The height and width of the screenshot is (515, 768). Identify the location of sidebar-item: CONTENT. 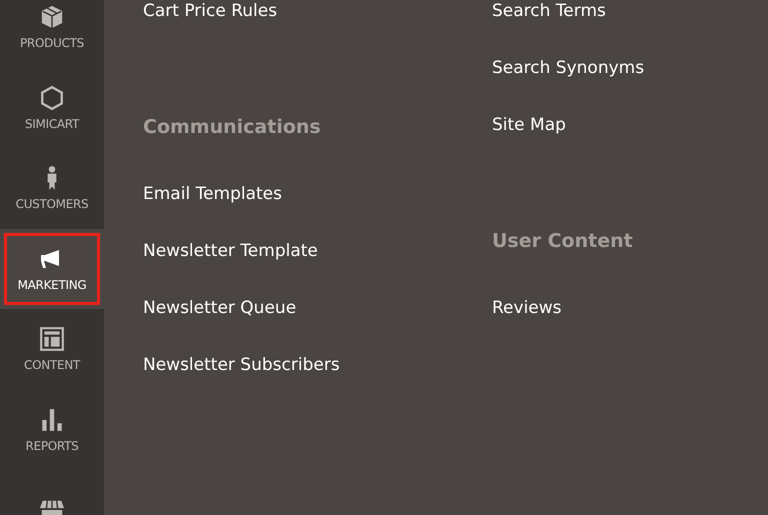
(52, 349).